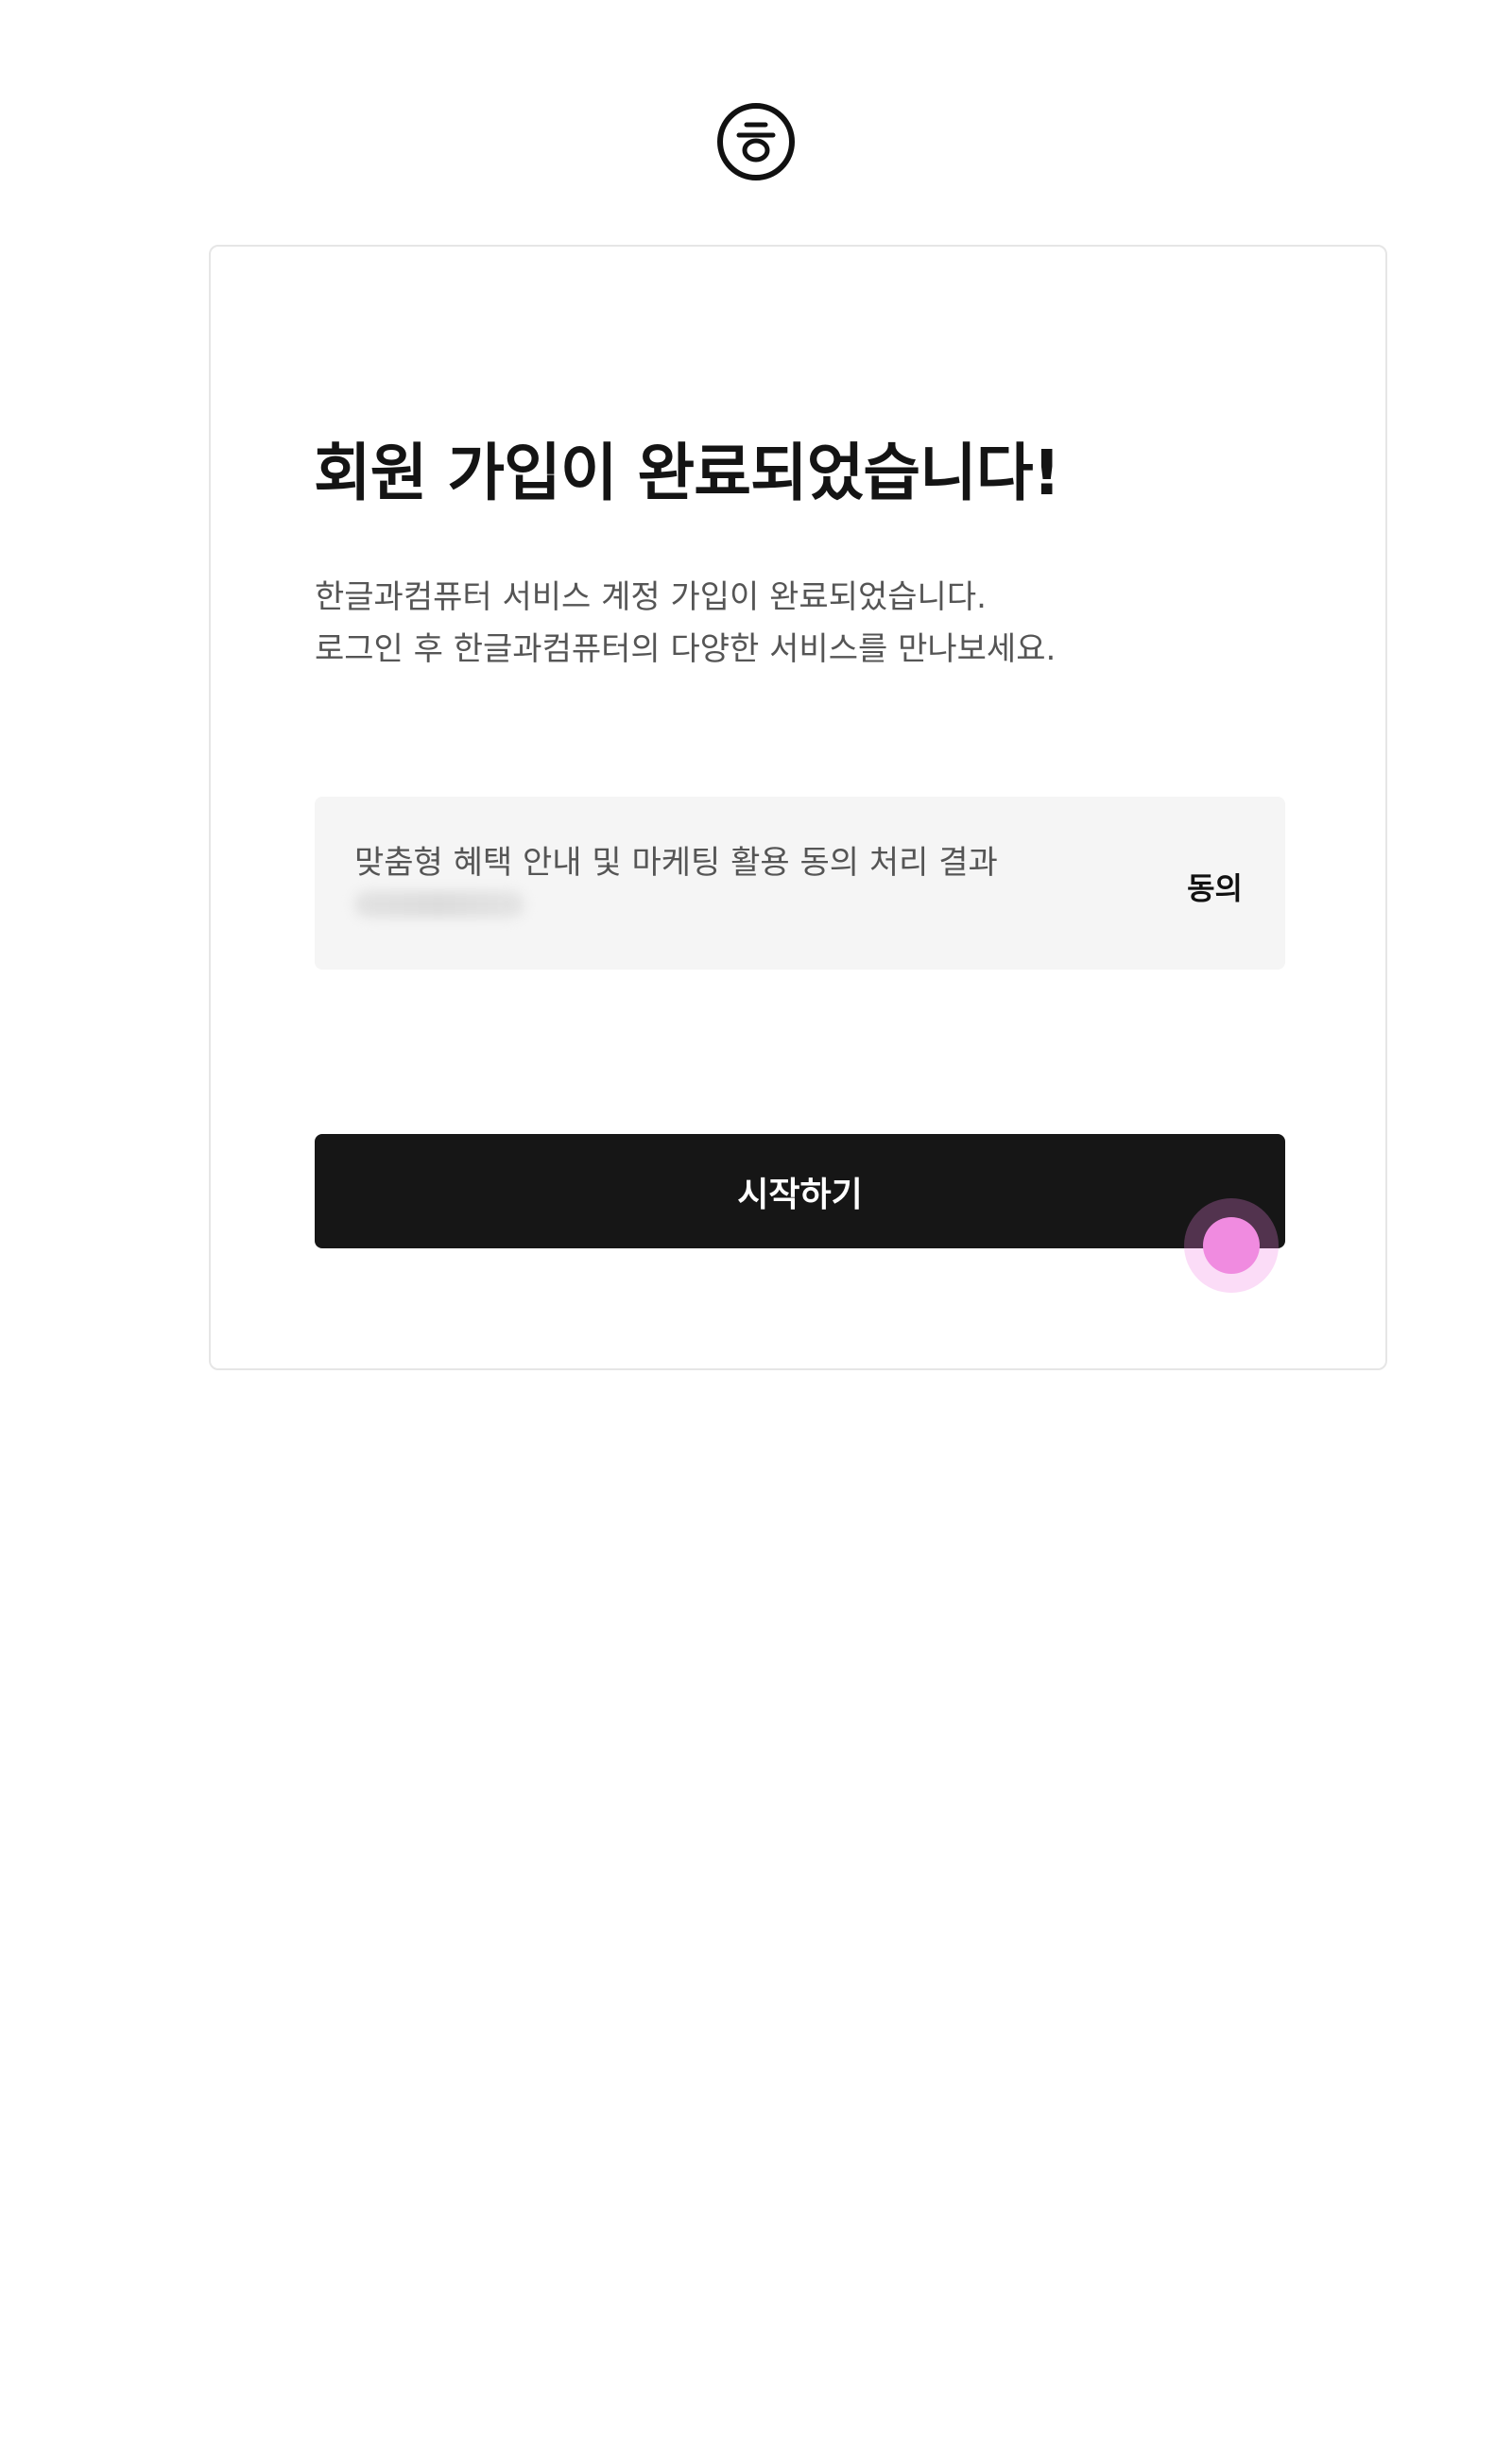  I want to click on description-line-2: 로그인 후 한글과컴퓨터의 다양한 서비스를 만나보세요., so click(686, 649).